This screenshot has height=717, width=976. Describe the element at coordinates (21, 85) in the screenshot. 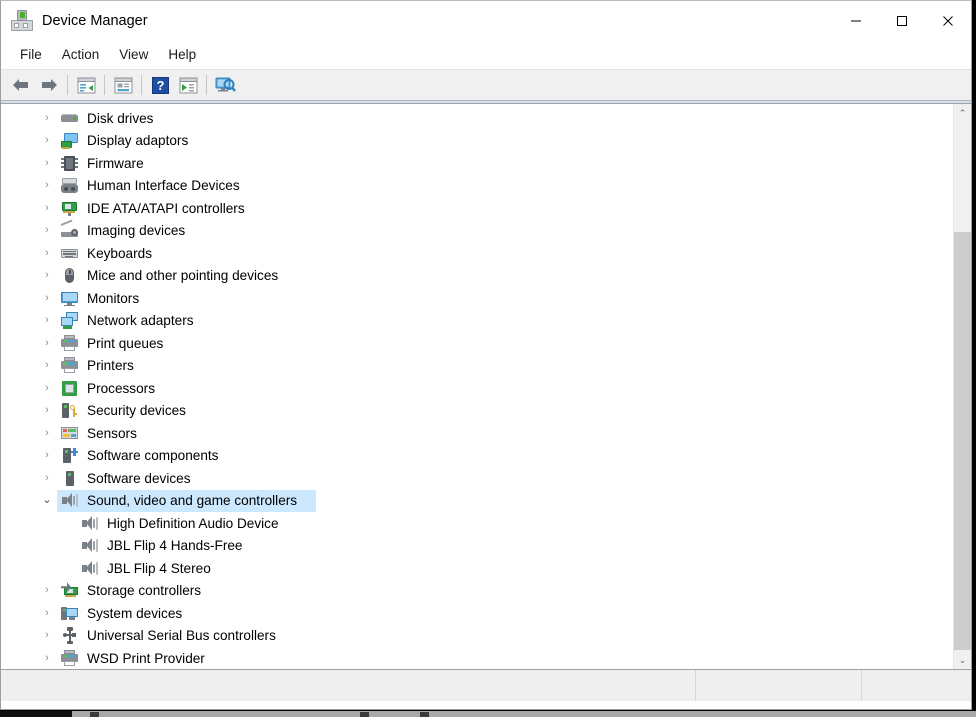

I see `back-button` at that location.